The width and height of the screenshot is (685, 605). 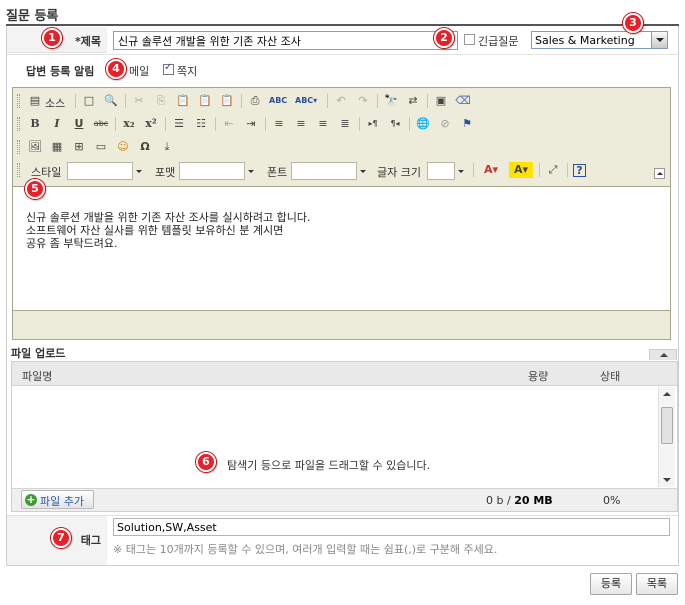 What do you see at coordinates (391, 101) in the screenshot?
I see `find-icon: 🔭` at bounding box center [391, 101].